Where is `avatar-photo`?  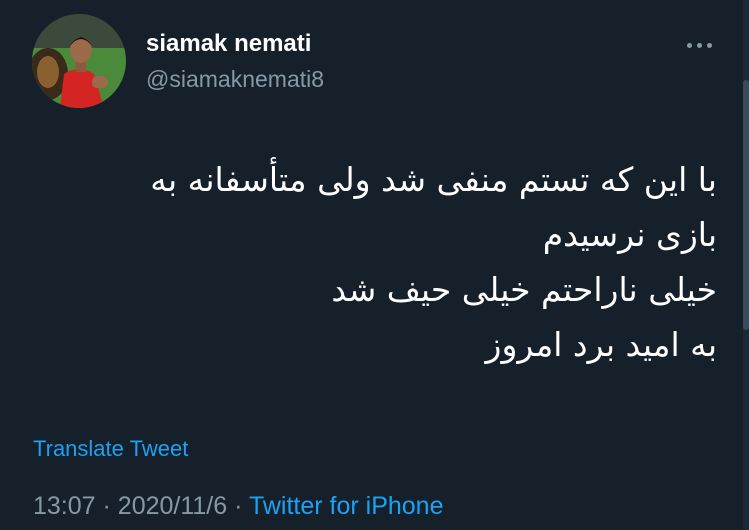 avatar-photo is located at coordinates (79, 61).